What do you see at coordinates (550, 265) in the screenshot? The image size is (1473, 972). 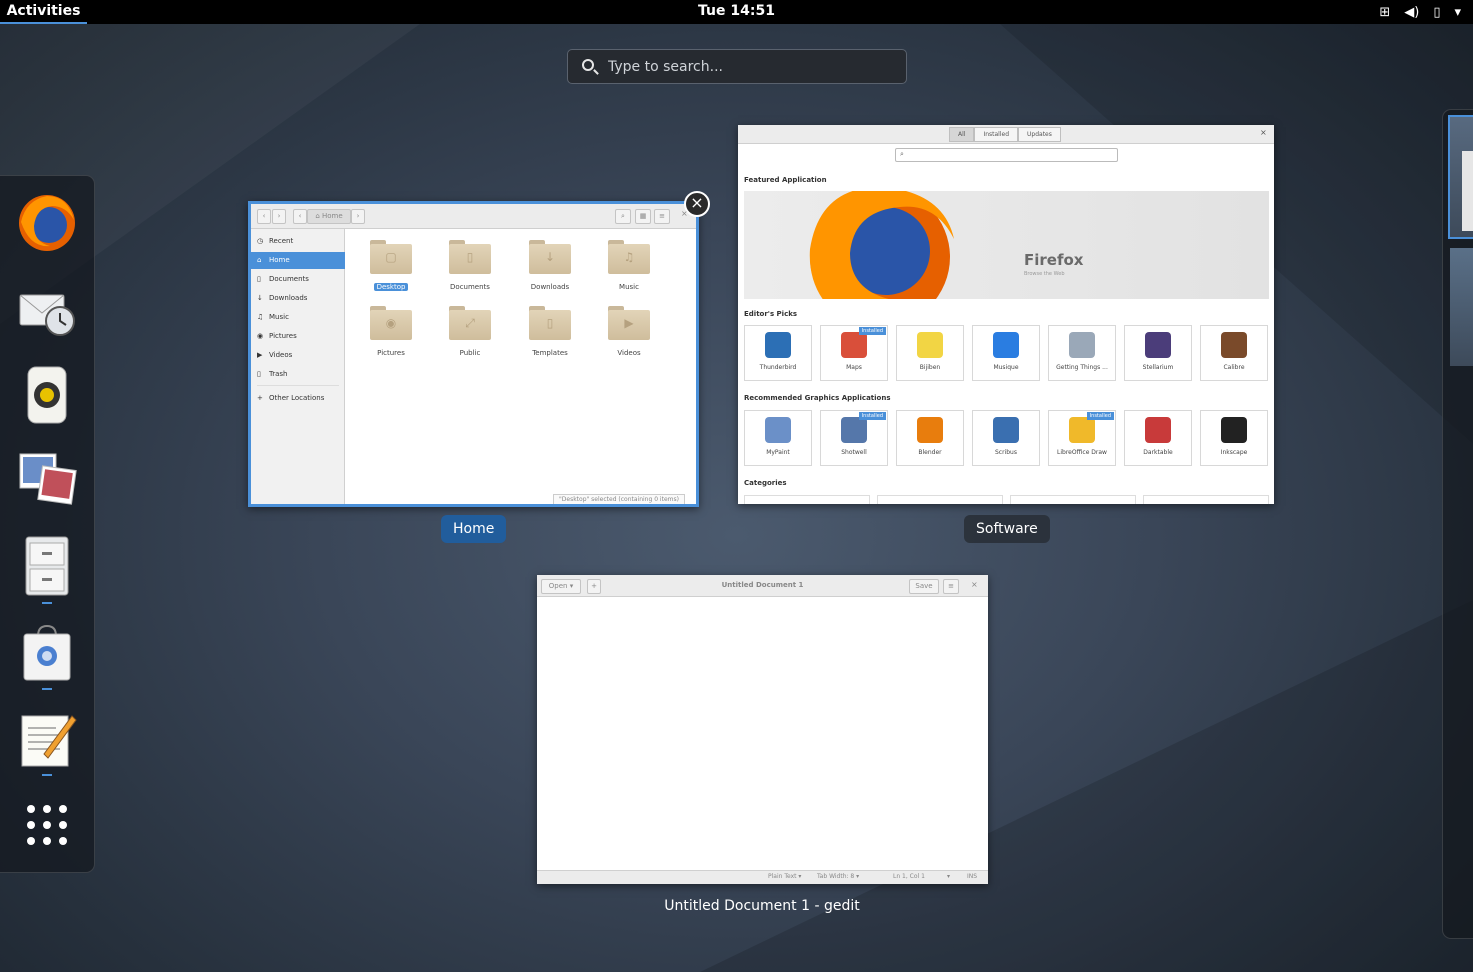 I see `folder-downloads: ↓Downloads` at bounding box center [550, 265].